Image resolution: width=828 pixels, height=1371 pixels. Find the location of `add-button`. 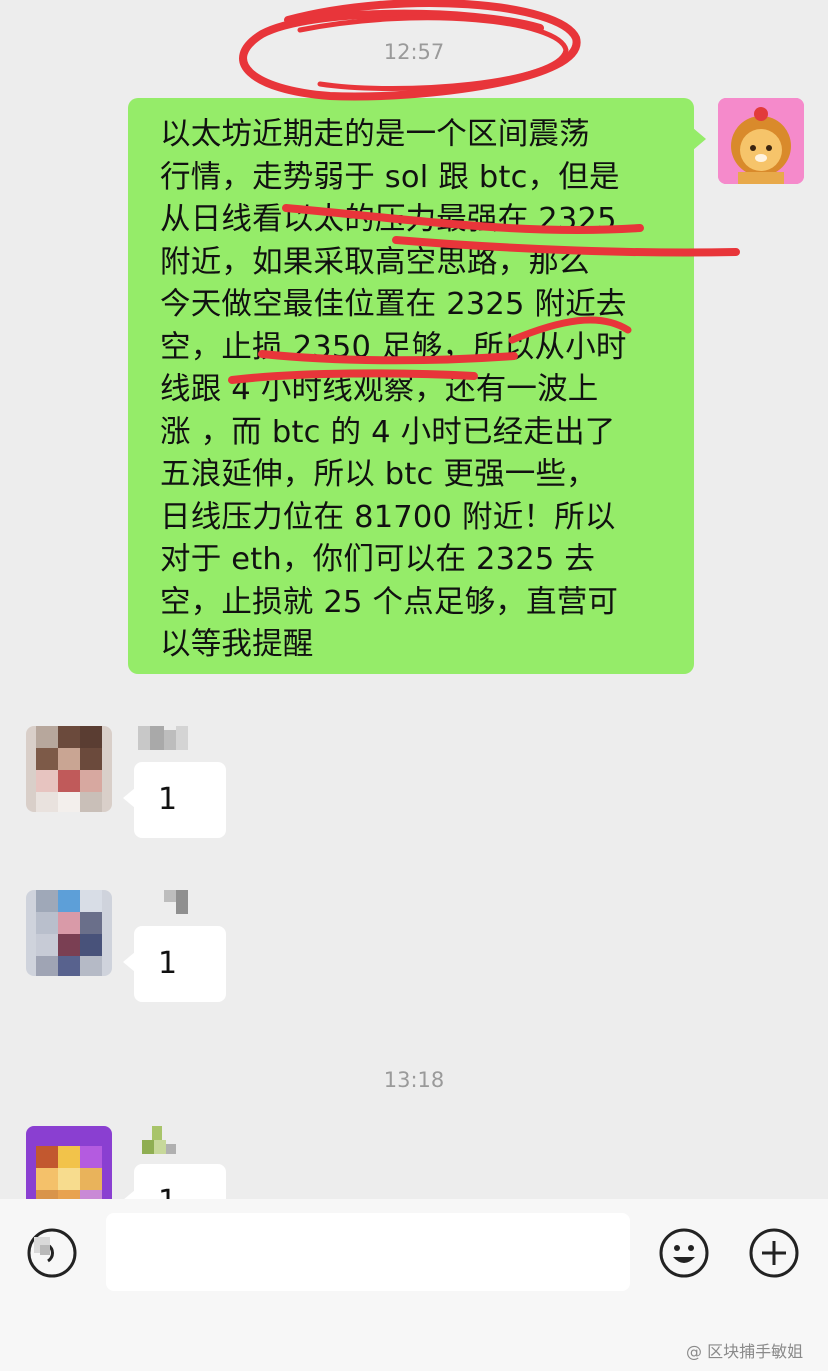

add-button is located at coordinates (774, 1253).